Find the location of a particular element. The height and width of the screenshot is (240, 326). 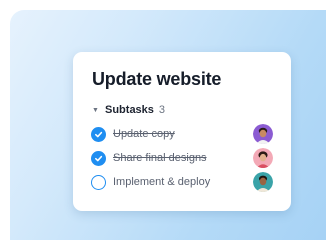

subtask-row: Update copy is located at coordinates (182, 134).